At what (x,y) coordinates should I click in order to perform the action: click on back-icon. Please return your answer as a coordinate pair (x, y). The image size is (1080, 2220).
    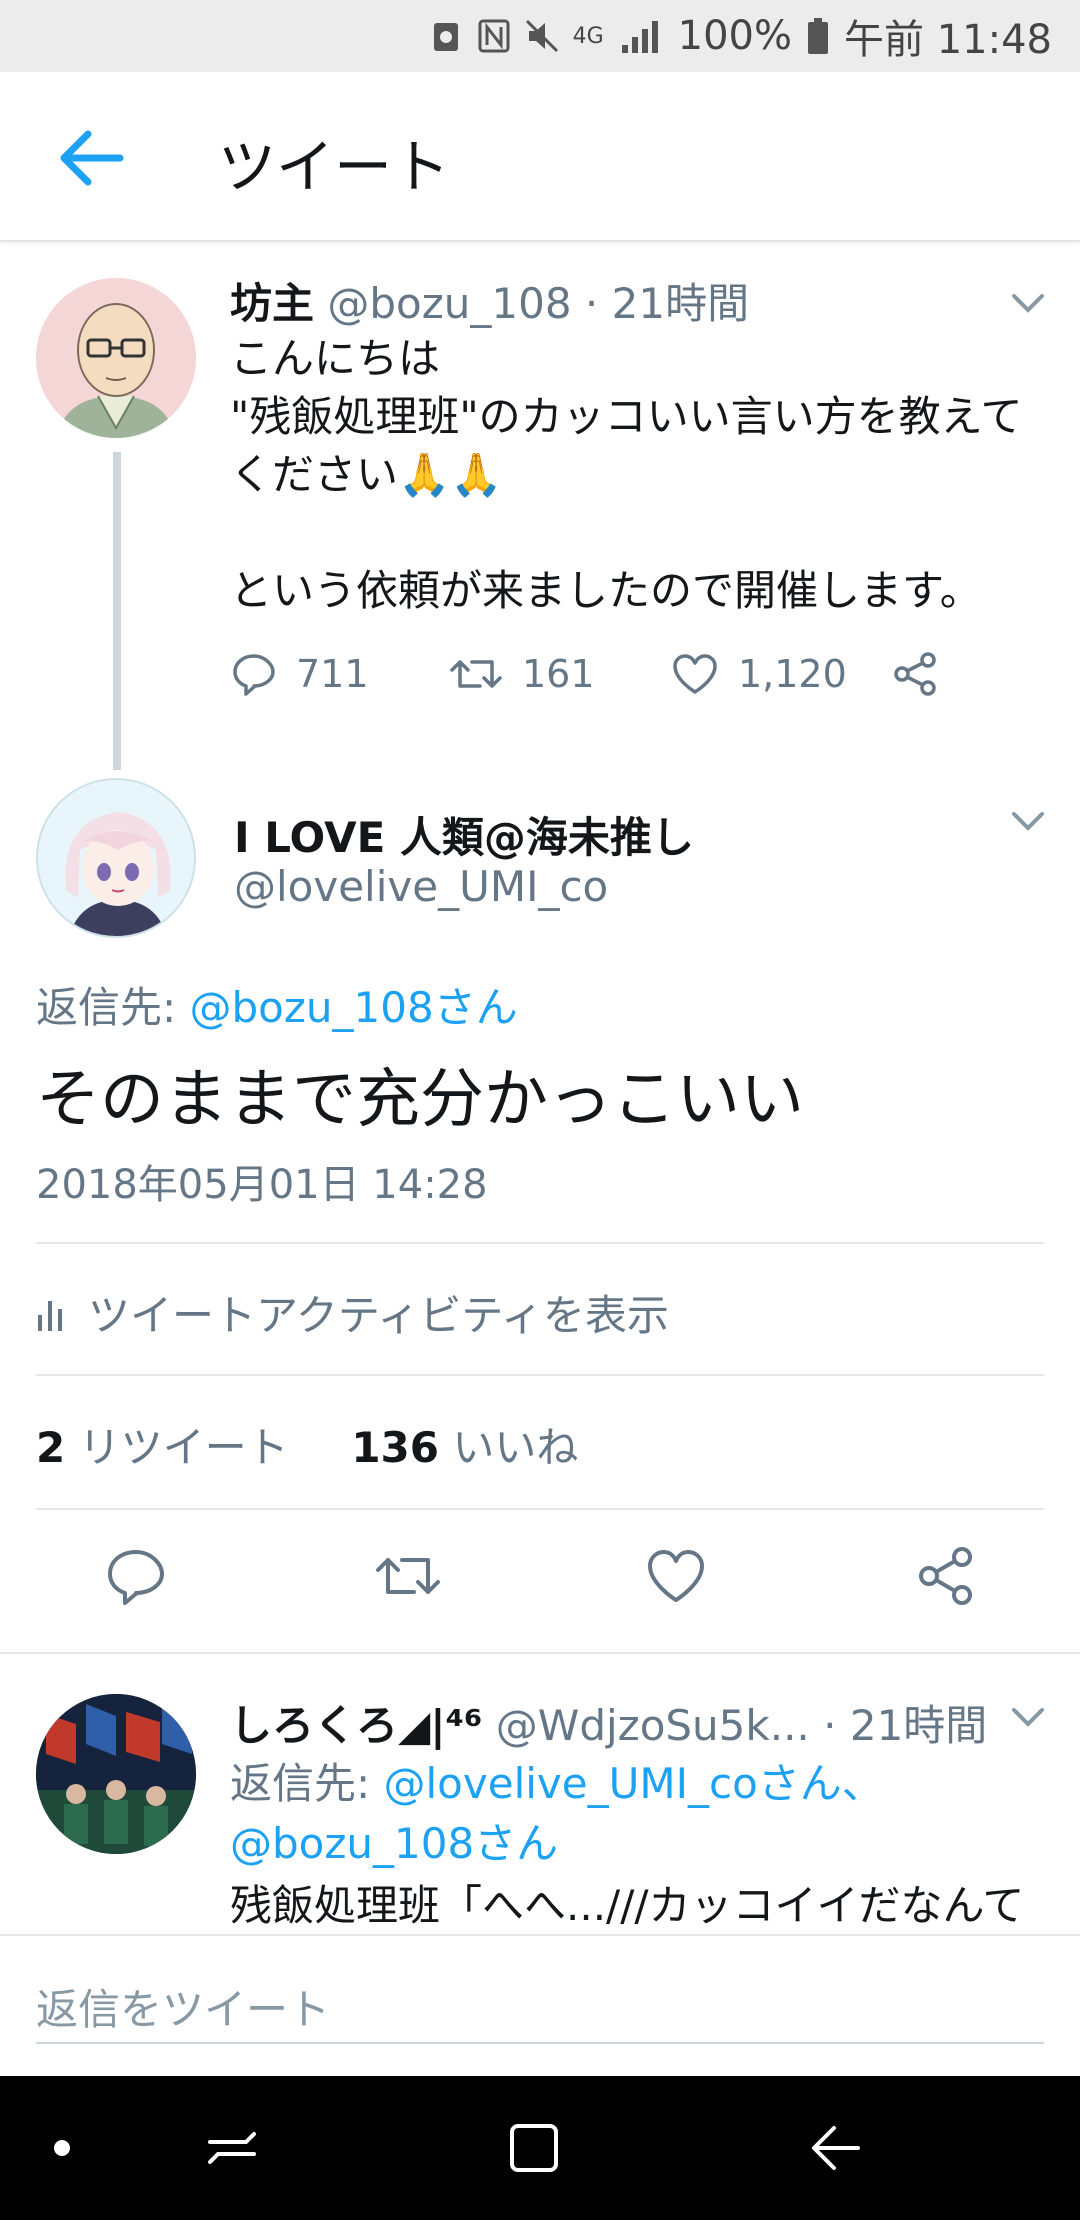
    Looking at the image, I should click on (836, 2148).